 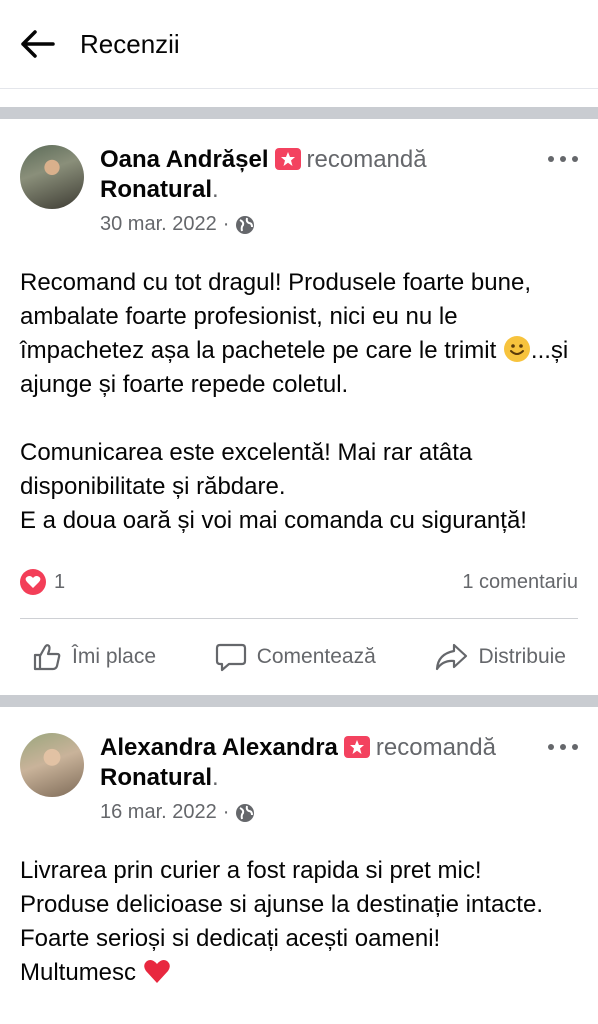 What do you see at coordinates (339, 812) in the screenshot?
I see `post-date-row: 16 mar. 2022 ·` at bounding box center [339, 812].